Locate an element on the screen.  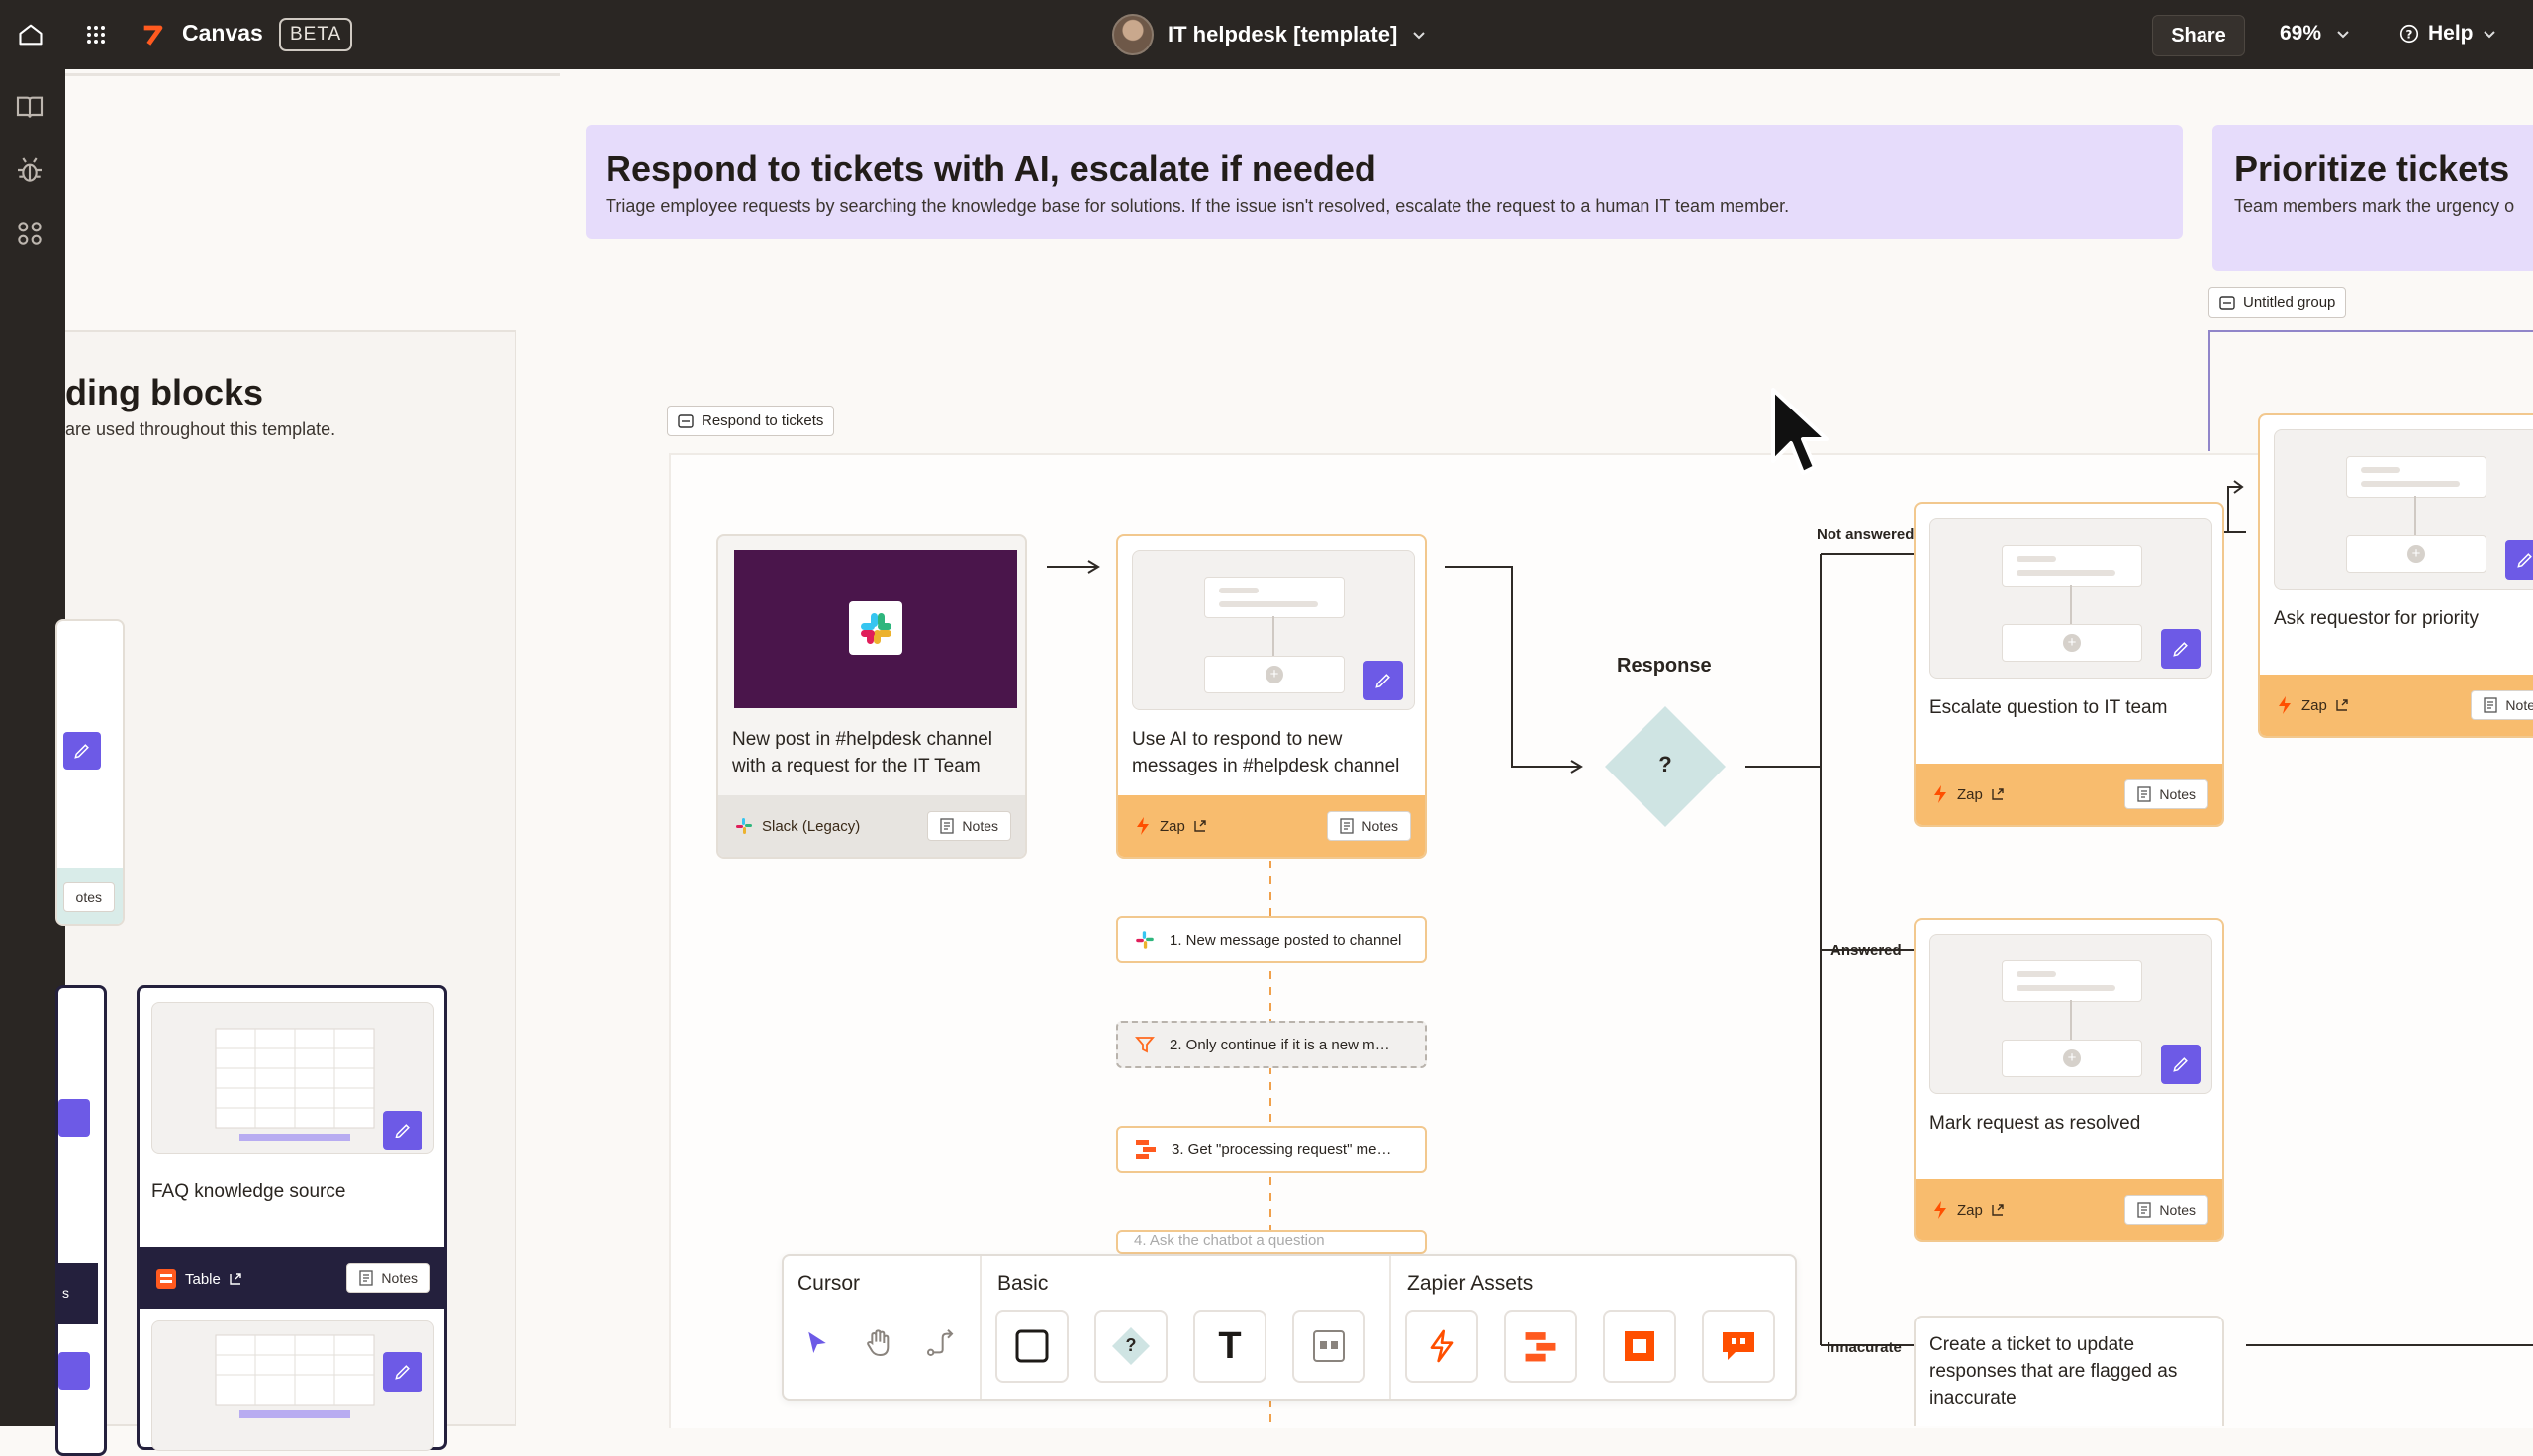
shape-tool-button is located at coordinates (1032, 1346).